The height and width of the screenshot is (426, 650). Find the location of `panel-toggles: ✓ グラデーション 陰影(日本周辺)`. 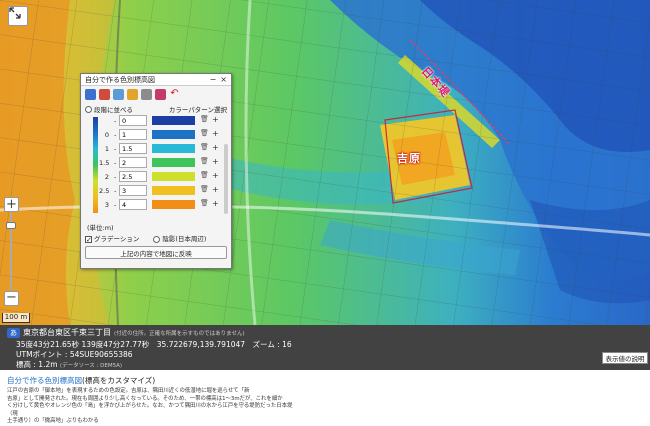

panel-toggles: ✓ グラデーション 陰影(日本周辺) is located at coordinates (156, 238).